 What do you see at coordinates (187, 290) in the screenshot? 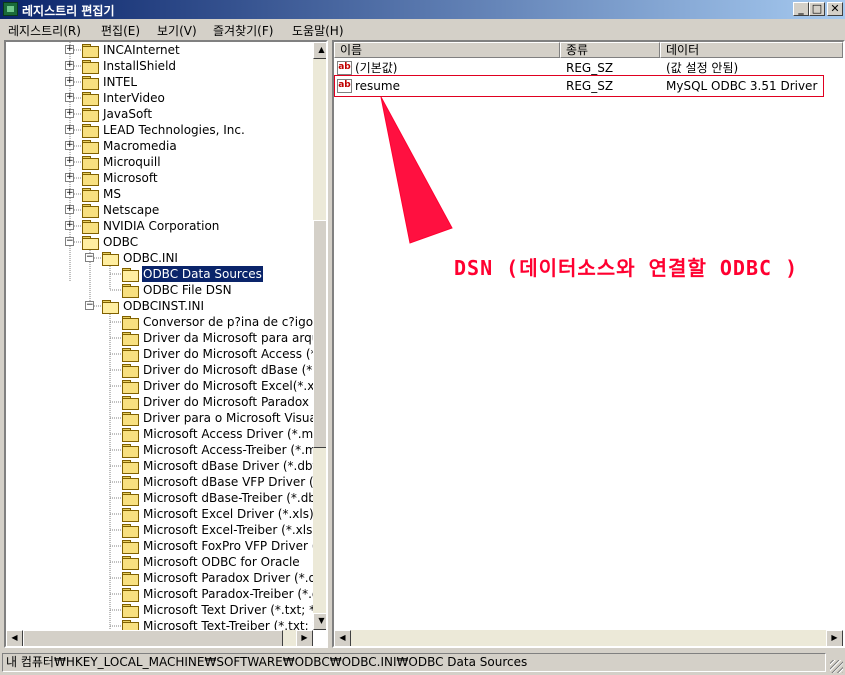
I see `tree-node-label: ODBC File DSN` at bounding box center [187, 290].